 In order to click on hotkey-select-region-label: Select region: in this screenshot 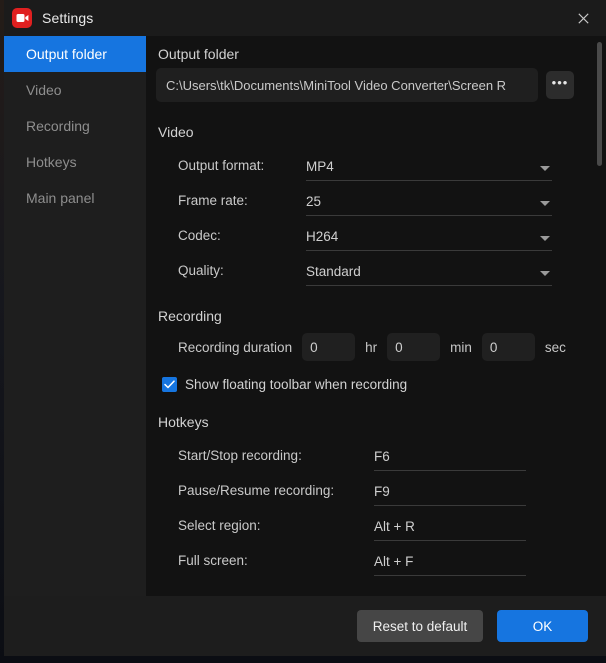, I will do `click(219, 525)`.